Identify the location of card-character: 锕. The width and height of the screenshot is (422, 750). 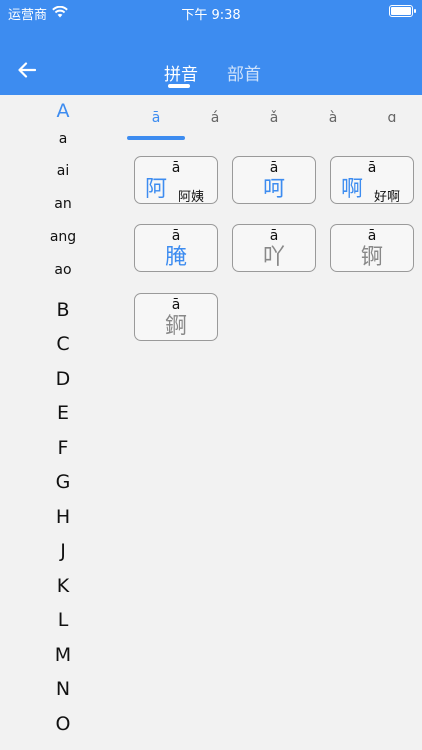
(371, 257).